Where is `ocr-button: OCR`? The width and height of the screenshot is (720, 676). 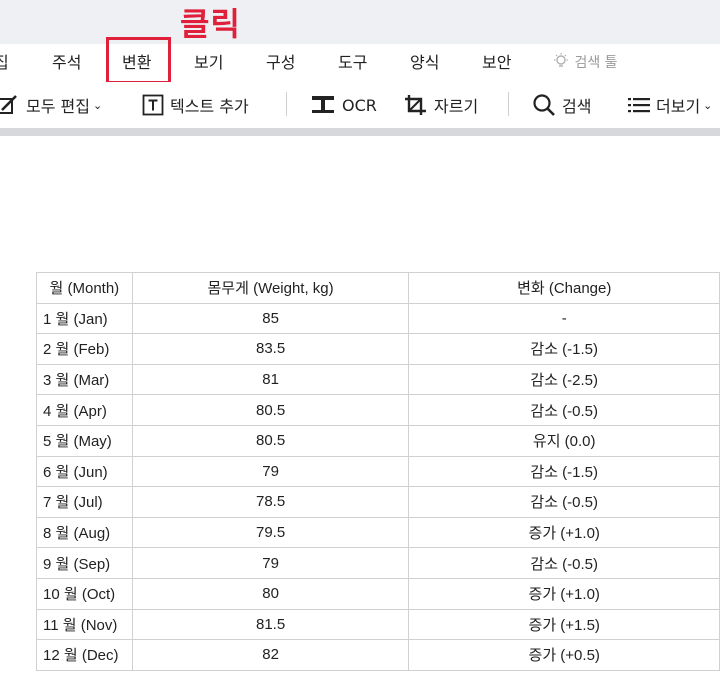 ocr-button: OCR is located at coordinates (343, 105).